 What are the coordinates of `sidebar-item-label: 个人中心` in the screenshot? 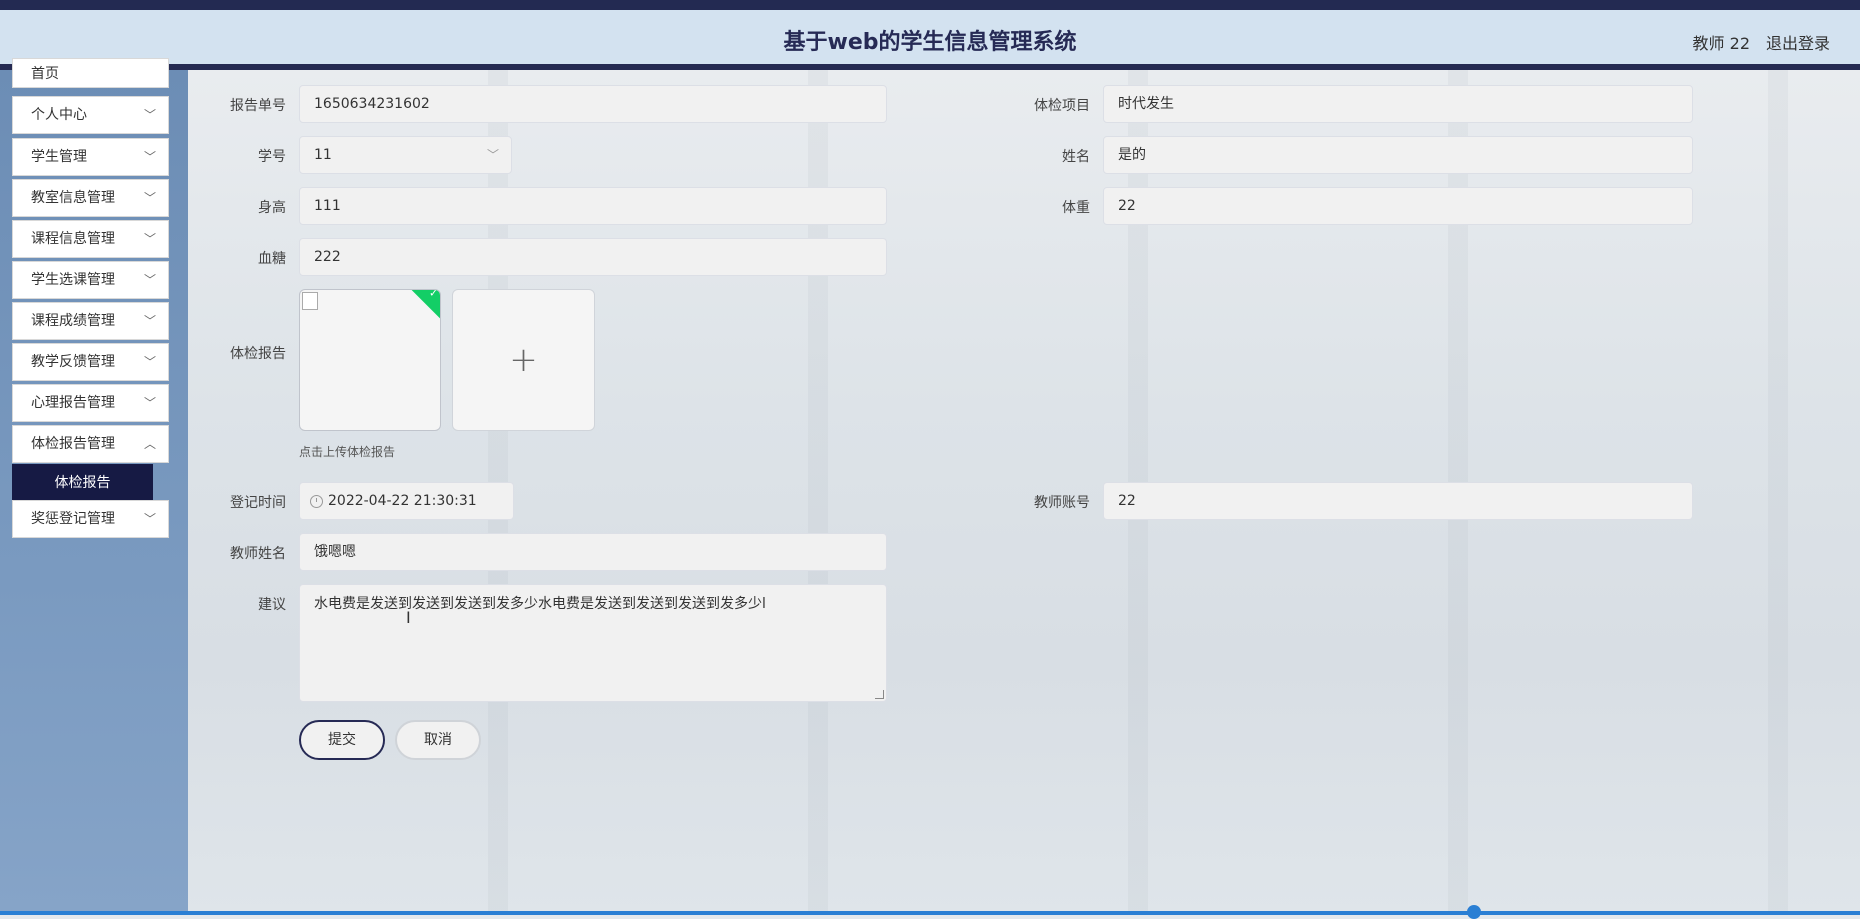 It's located at (59, 115).